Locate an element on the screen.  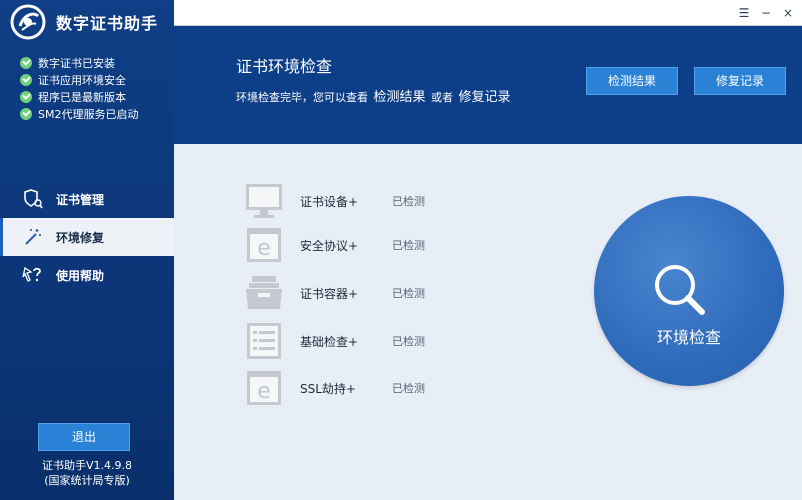
sidebar-item-label: 证书管理 is located at coordinates (80, 199).